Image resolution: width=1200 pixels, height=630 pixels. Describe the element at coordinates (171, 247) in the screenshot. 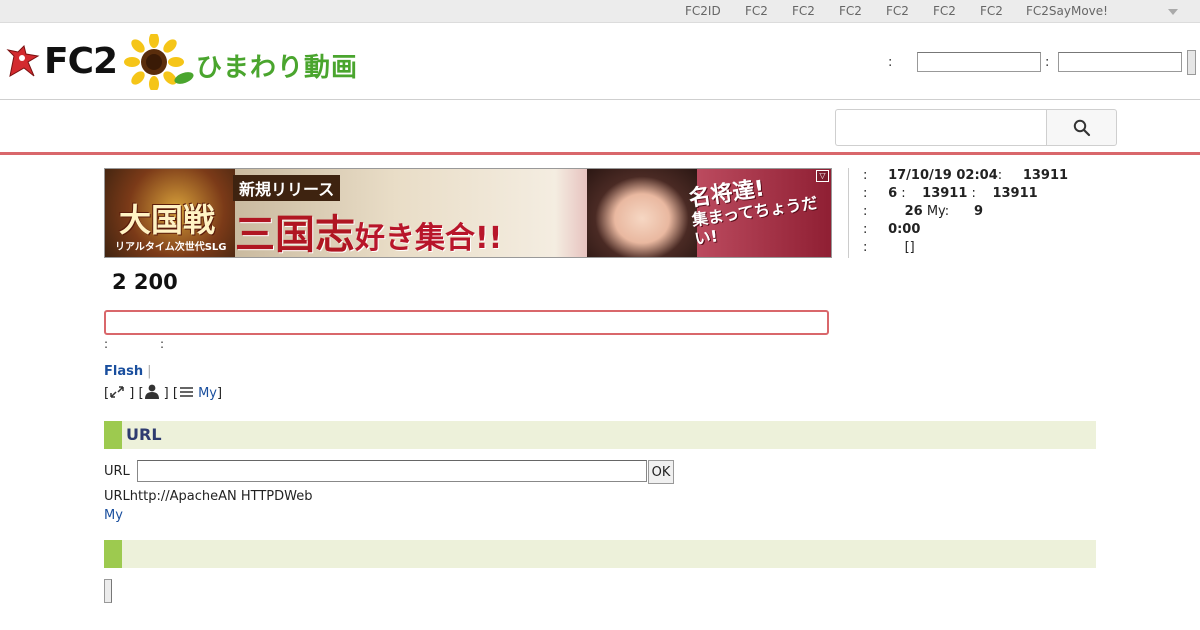

I see `banner-game-subtitle: リアルタイム次世代SLG` at that location.